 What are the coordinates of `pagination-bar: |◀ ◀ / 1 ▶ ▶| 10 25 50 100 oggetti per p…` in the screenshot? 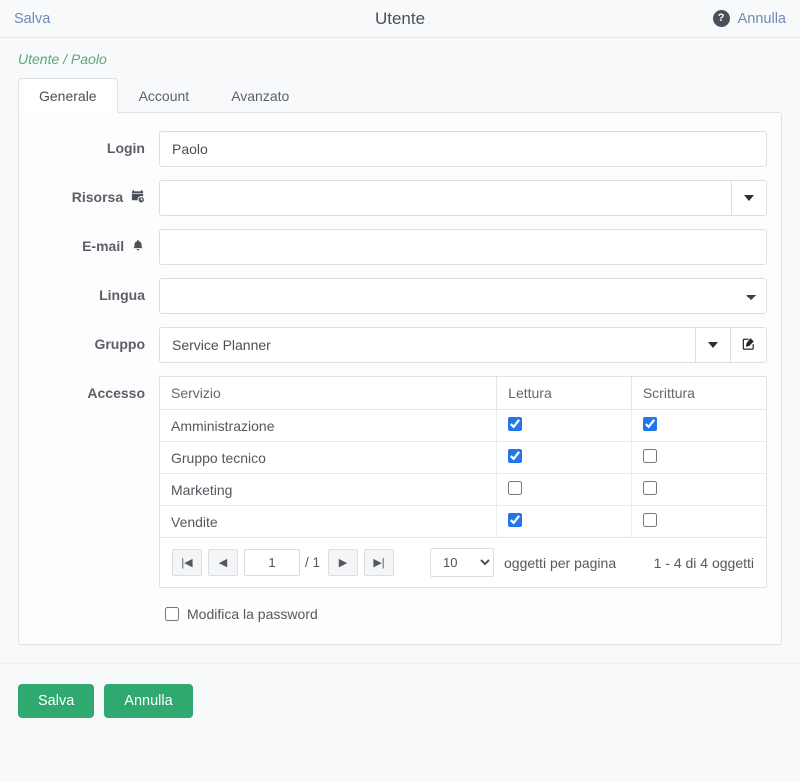 It's located at (463, 562).